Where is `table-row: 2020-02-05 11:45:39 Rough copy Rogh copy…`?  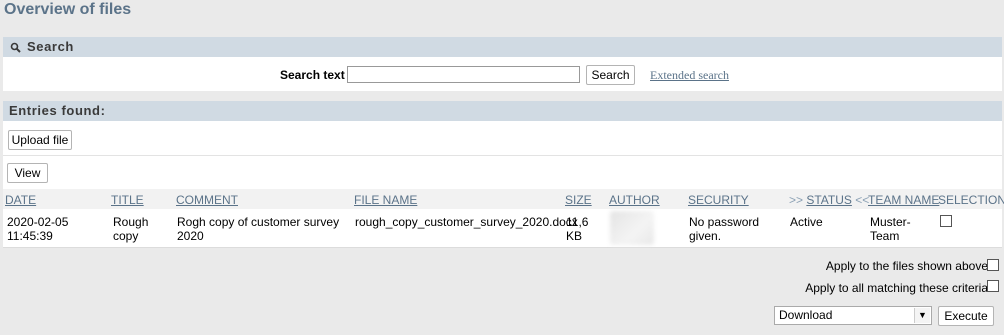 table-row: 2020-02-05 11:45:39 Rough copy Rogh copy… is located at coordinates (502, 228).